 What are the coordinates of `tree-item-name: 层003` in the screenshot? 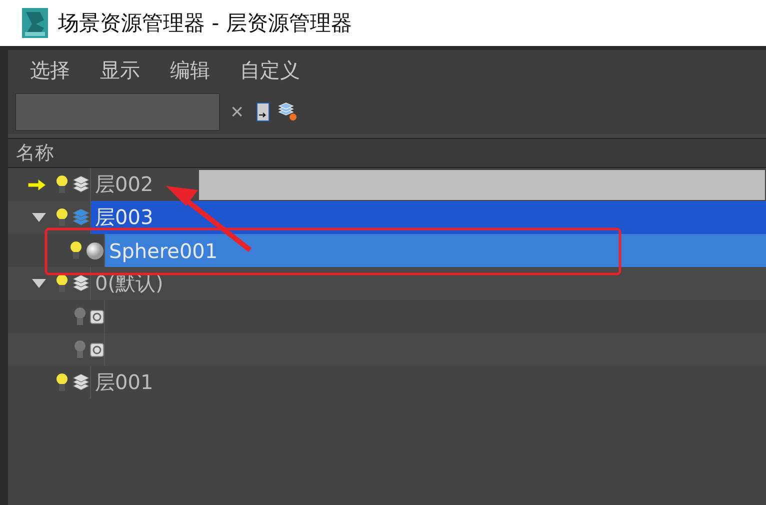 It's located at (124, 217).